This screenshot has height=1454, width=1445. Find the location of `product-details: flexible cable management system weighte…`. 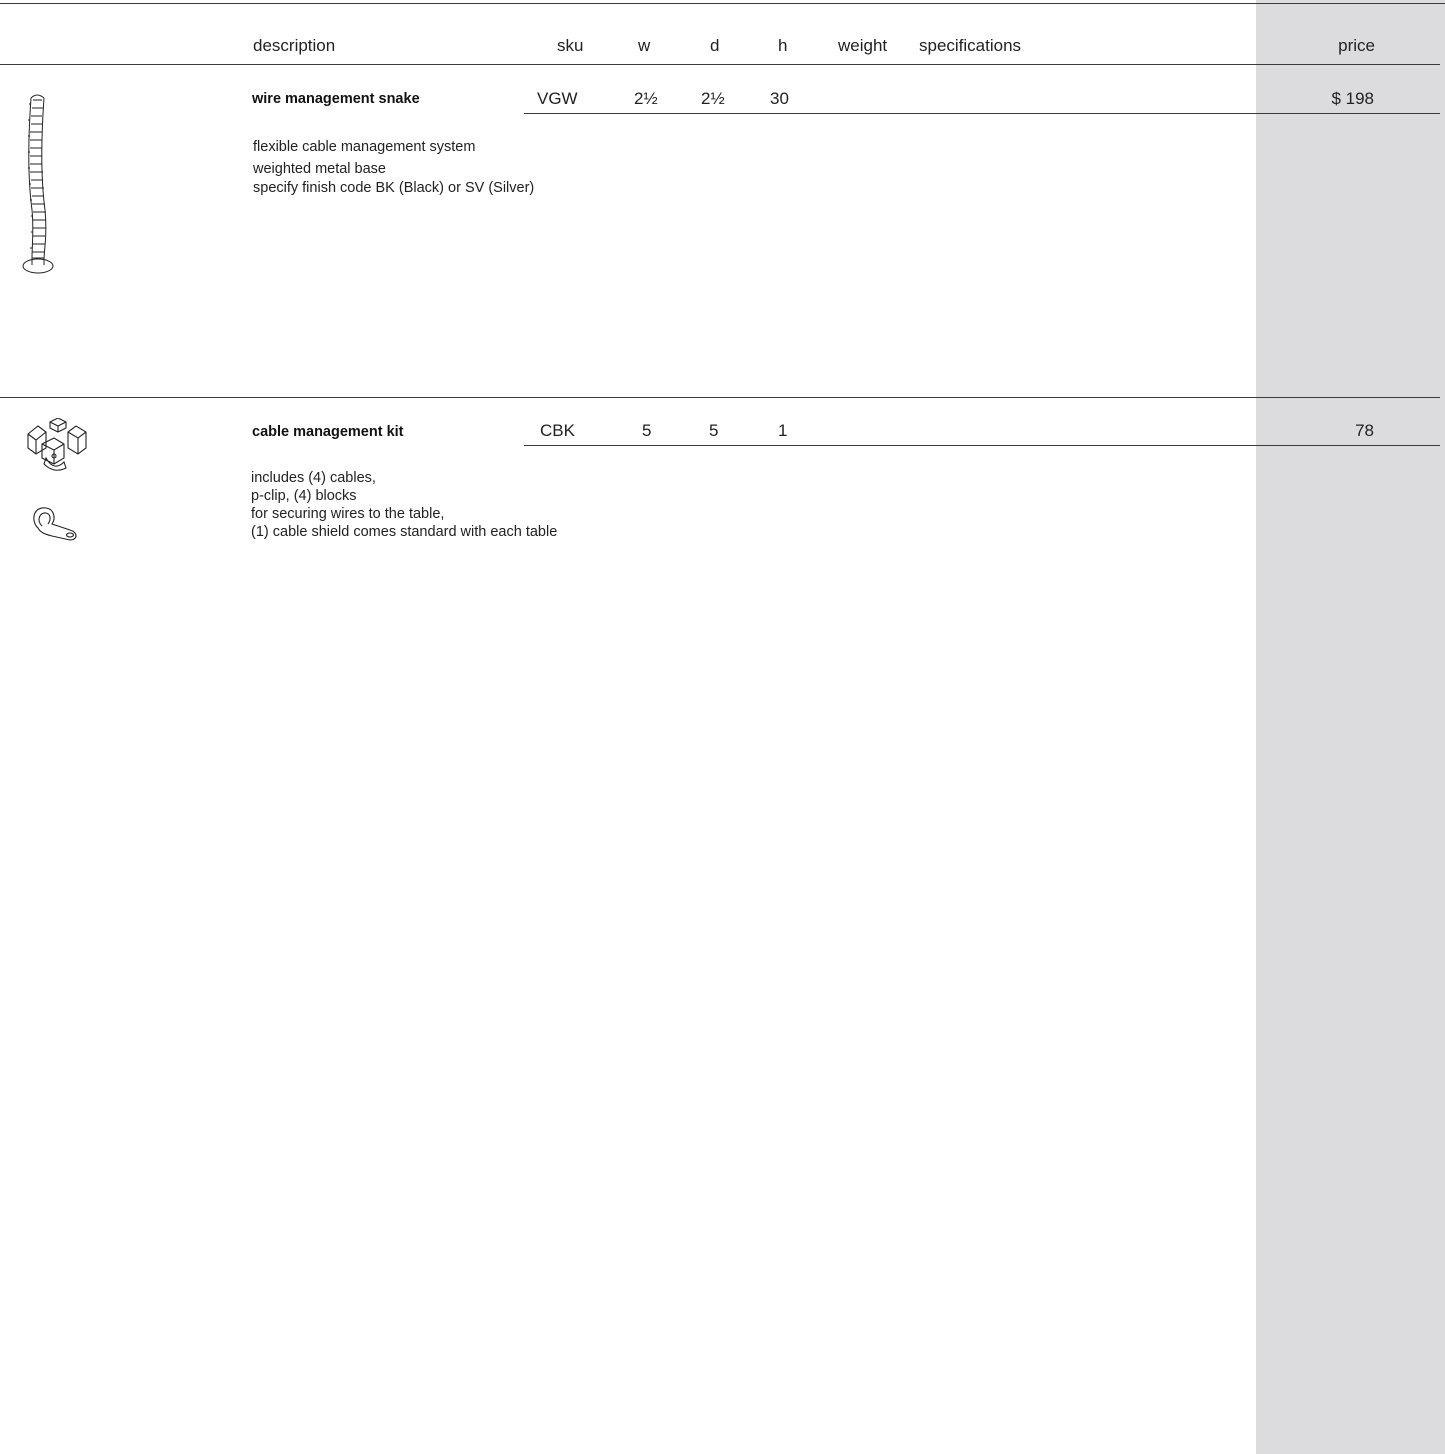

product-details: flexible cable management system weighte… is located at coordinates (393, 168).